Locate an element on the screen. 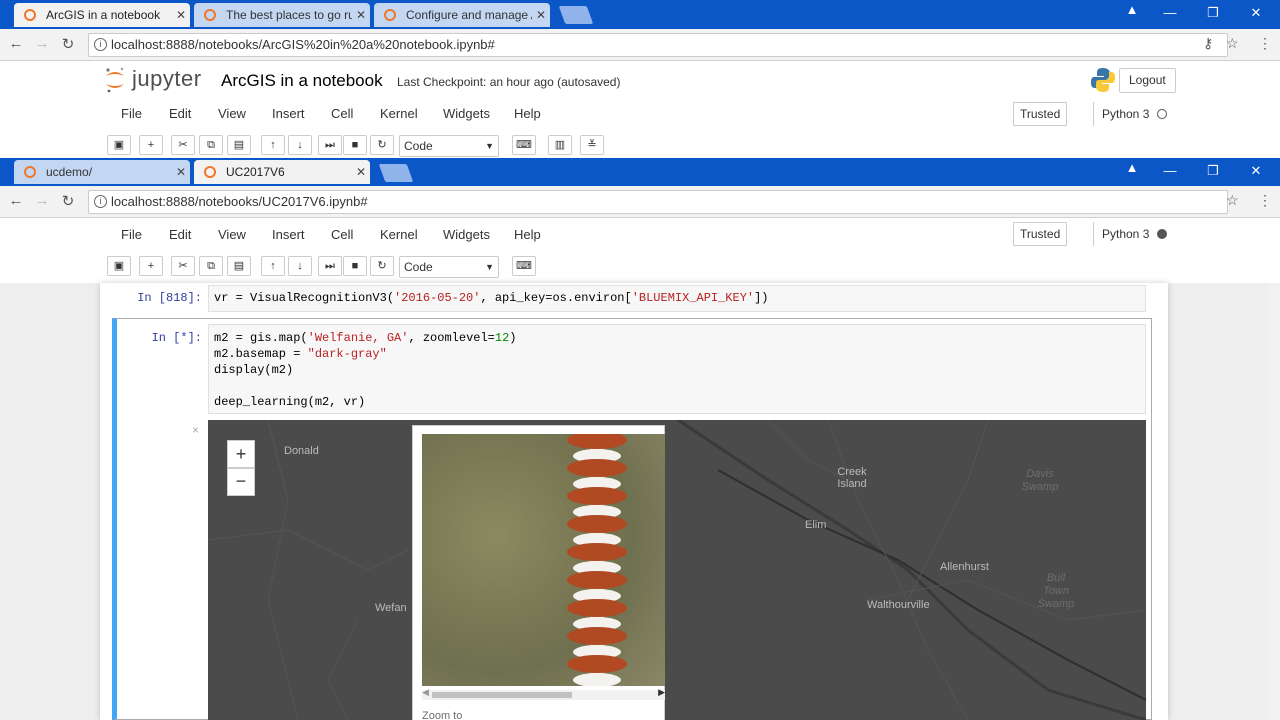  map-label-elim: Elim is located at coordinates (816, 525).